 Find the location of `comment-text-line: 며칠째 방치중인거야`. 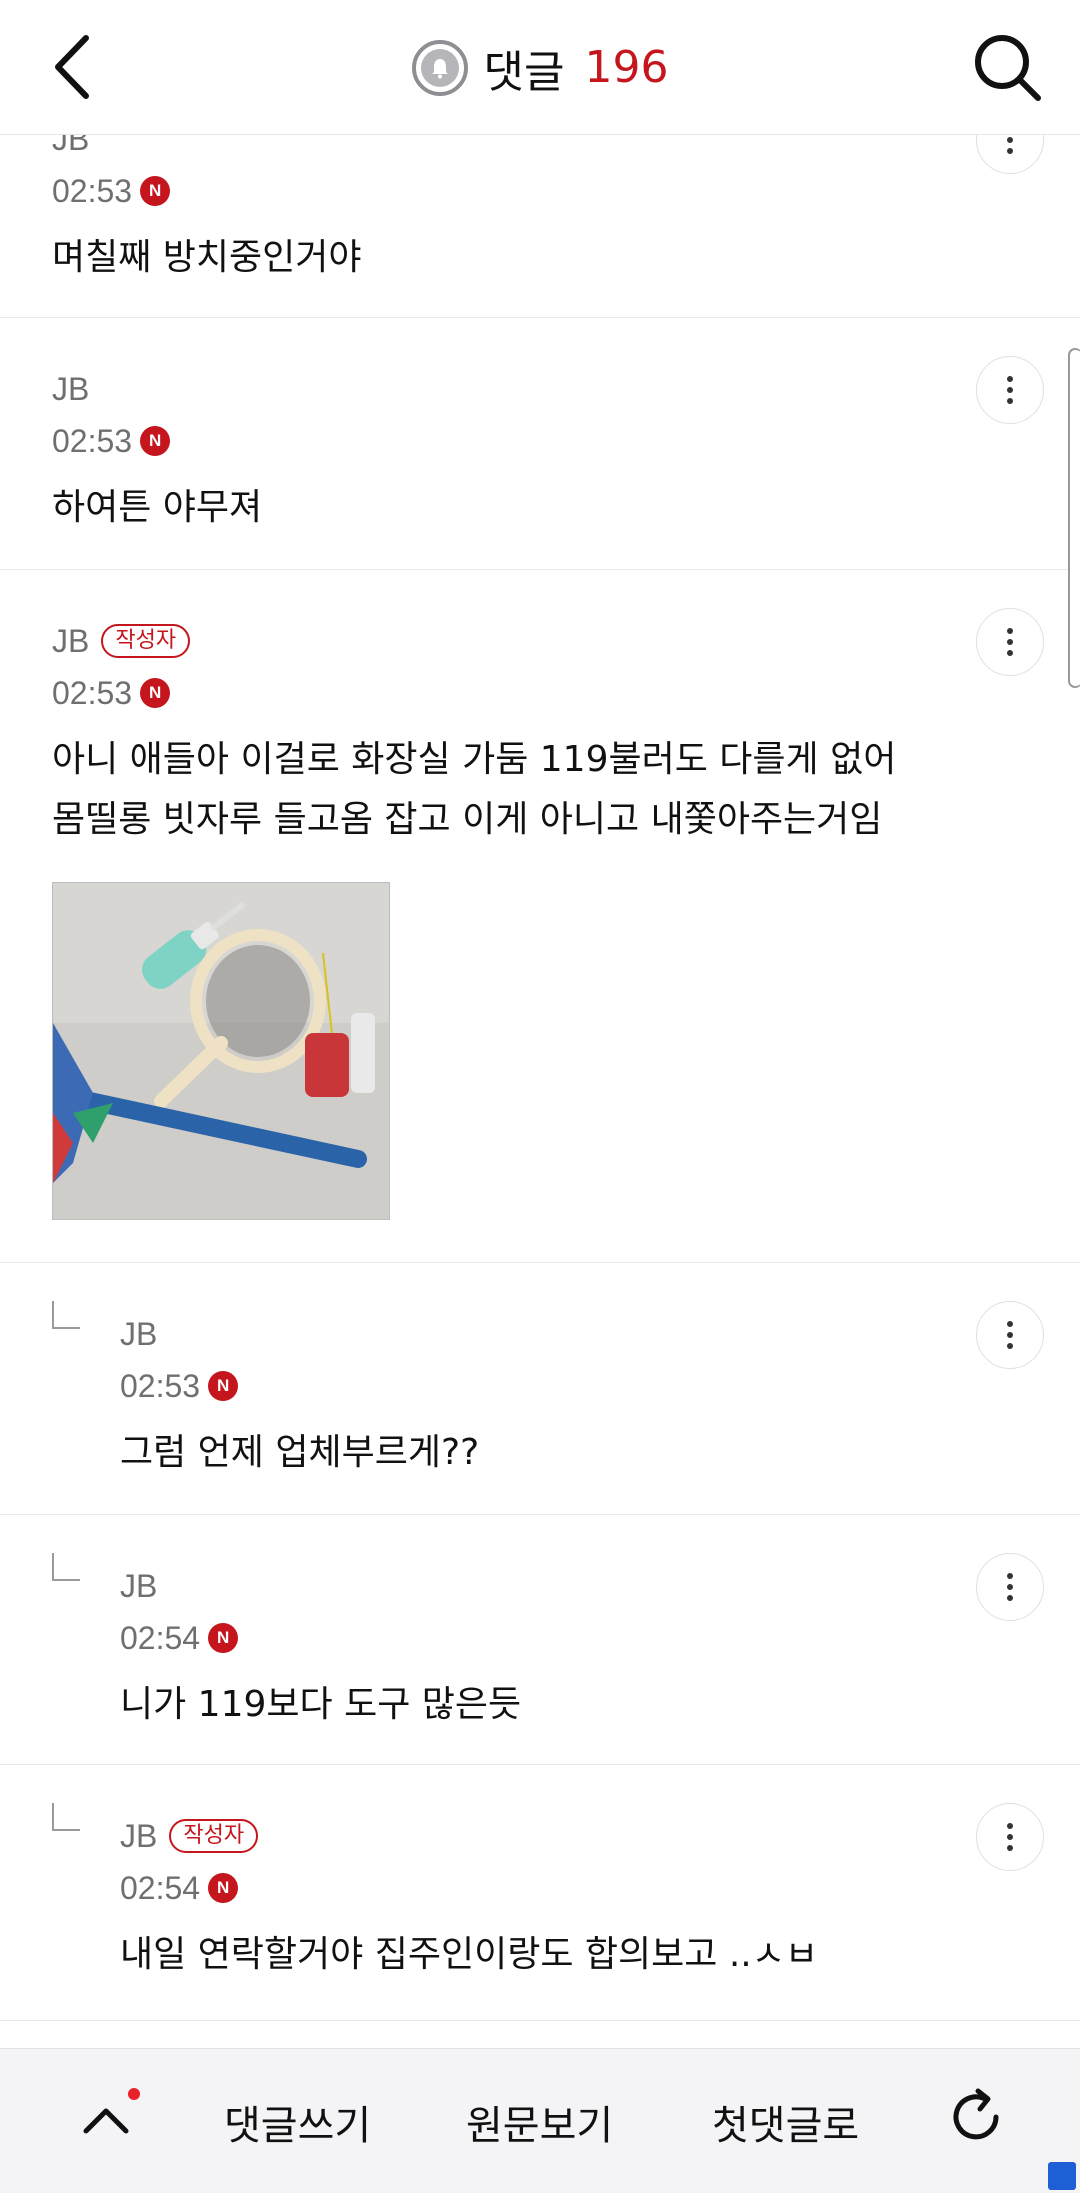

comment-text-line: 며칠째 방치중인거야 is located at coordinates (207, 257).